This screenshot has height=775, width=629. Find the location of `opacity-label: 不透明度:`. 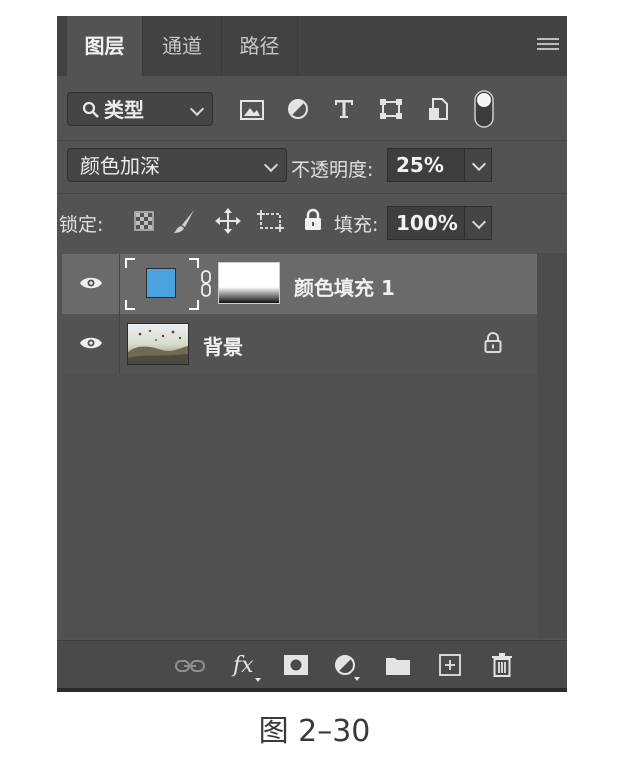

opacity-label: 不透明度: is located at coordinates (332, 170).